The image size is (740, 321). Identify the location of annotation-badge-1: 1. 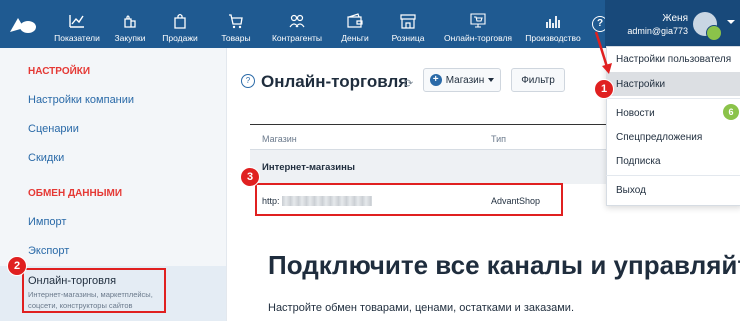
(604, 89).